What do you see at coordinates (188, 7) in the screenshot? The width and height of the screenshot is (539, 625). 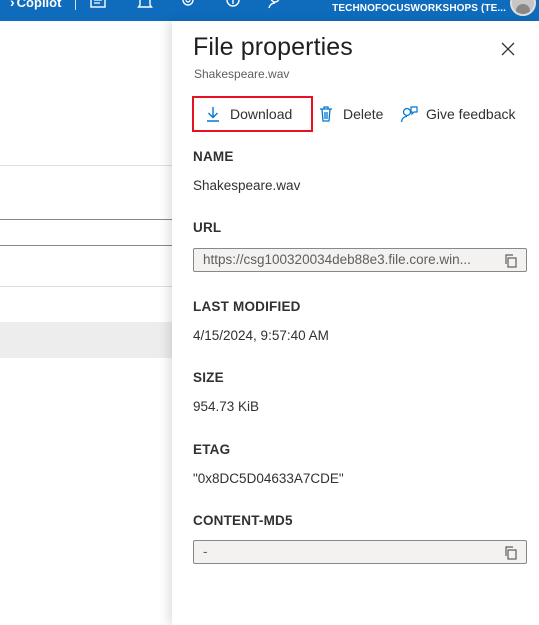 I see `gear-icon` at bounding box center [188, 7].